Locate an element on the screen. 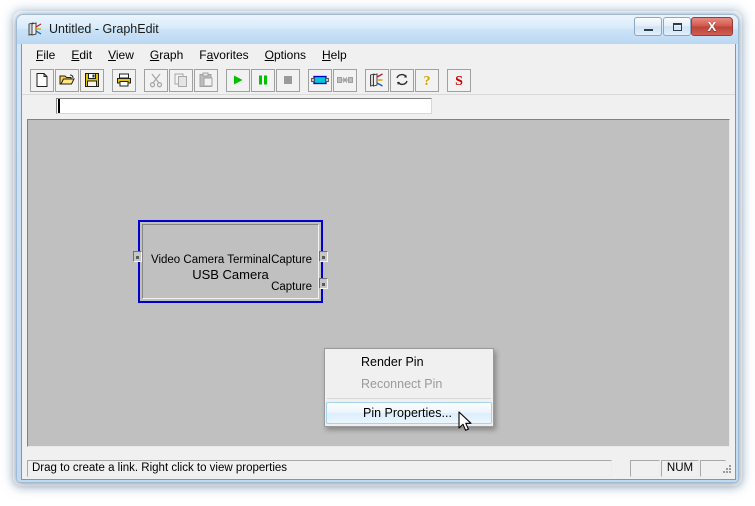 The image size is (755, 506). svg-text: S is located at coordinates (459, 81).